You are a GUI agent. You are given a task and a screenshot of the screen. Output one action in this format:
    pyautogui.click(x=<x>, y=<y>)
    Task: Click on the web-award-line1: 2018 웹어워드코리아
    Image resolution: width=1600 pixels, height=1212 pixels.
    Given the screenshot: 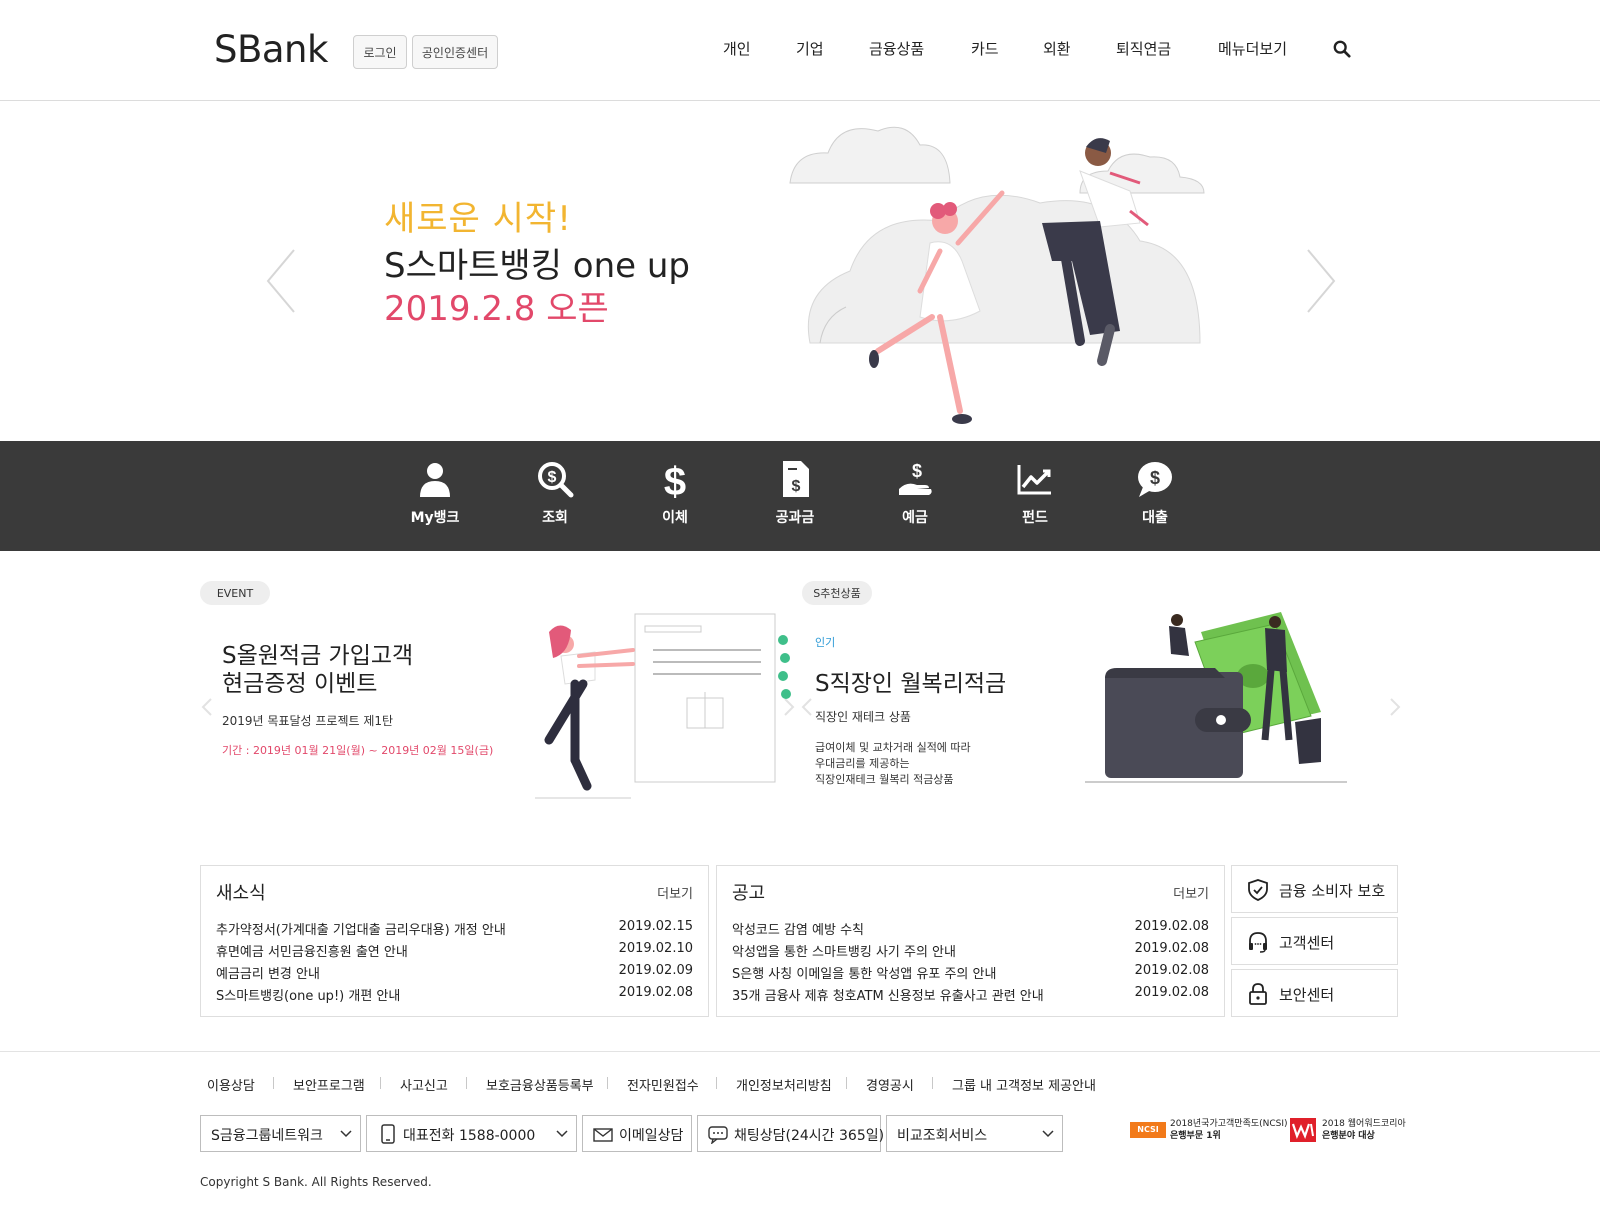 What is the action you would take?
    pyautogui.click(x=1364, y=1124)
    